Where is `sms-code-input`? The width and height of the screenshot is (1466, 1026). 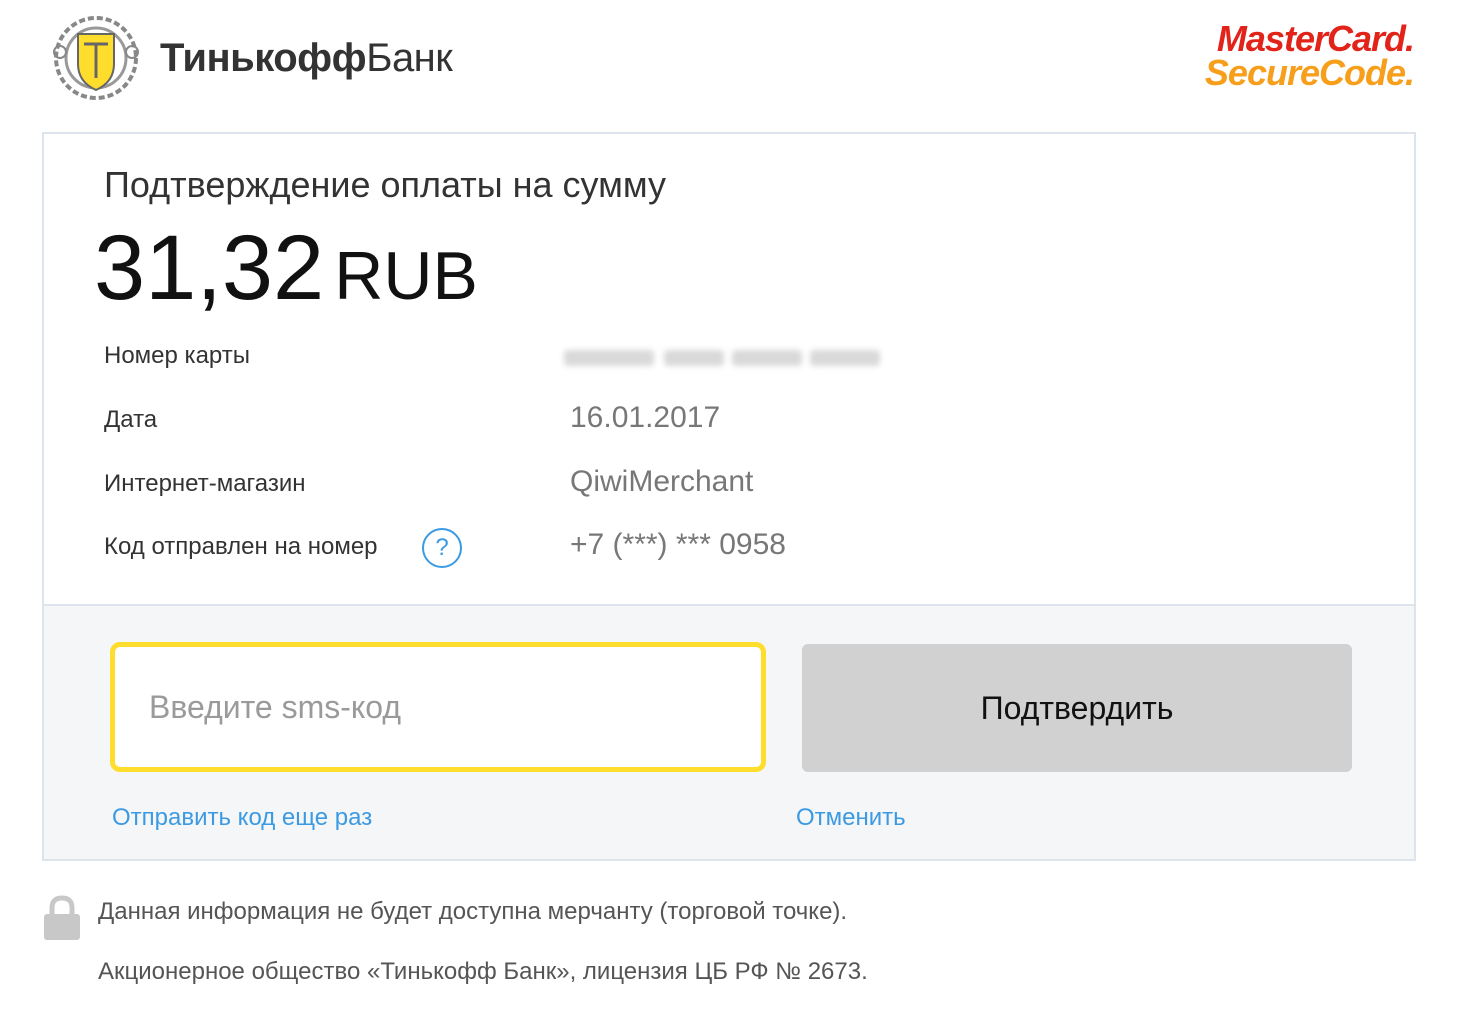
sms-code-input is located at coordinates (438, 707).